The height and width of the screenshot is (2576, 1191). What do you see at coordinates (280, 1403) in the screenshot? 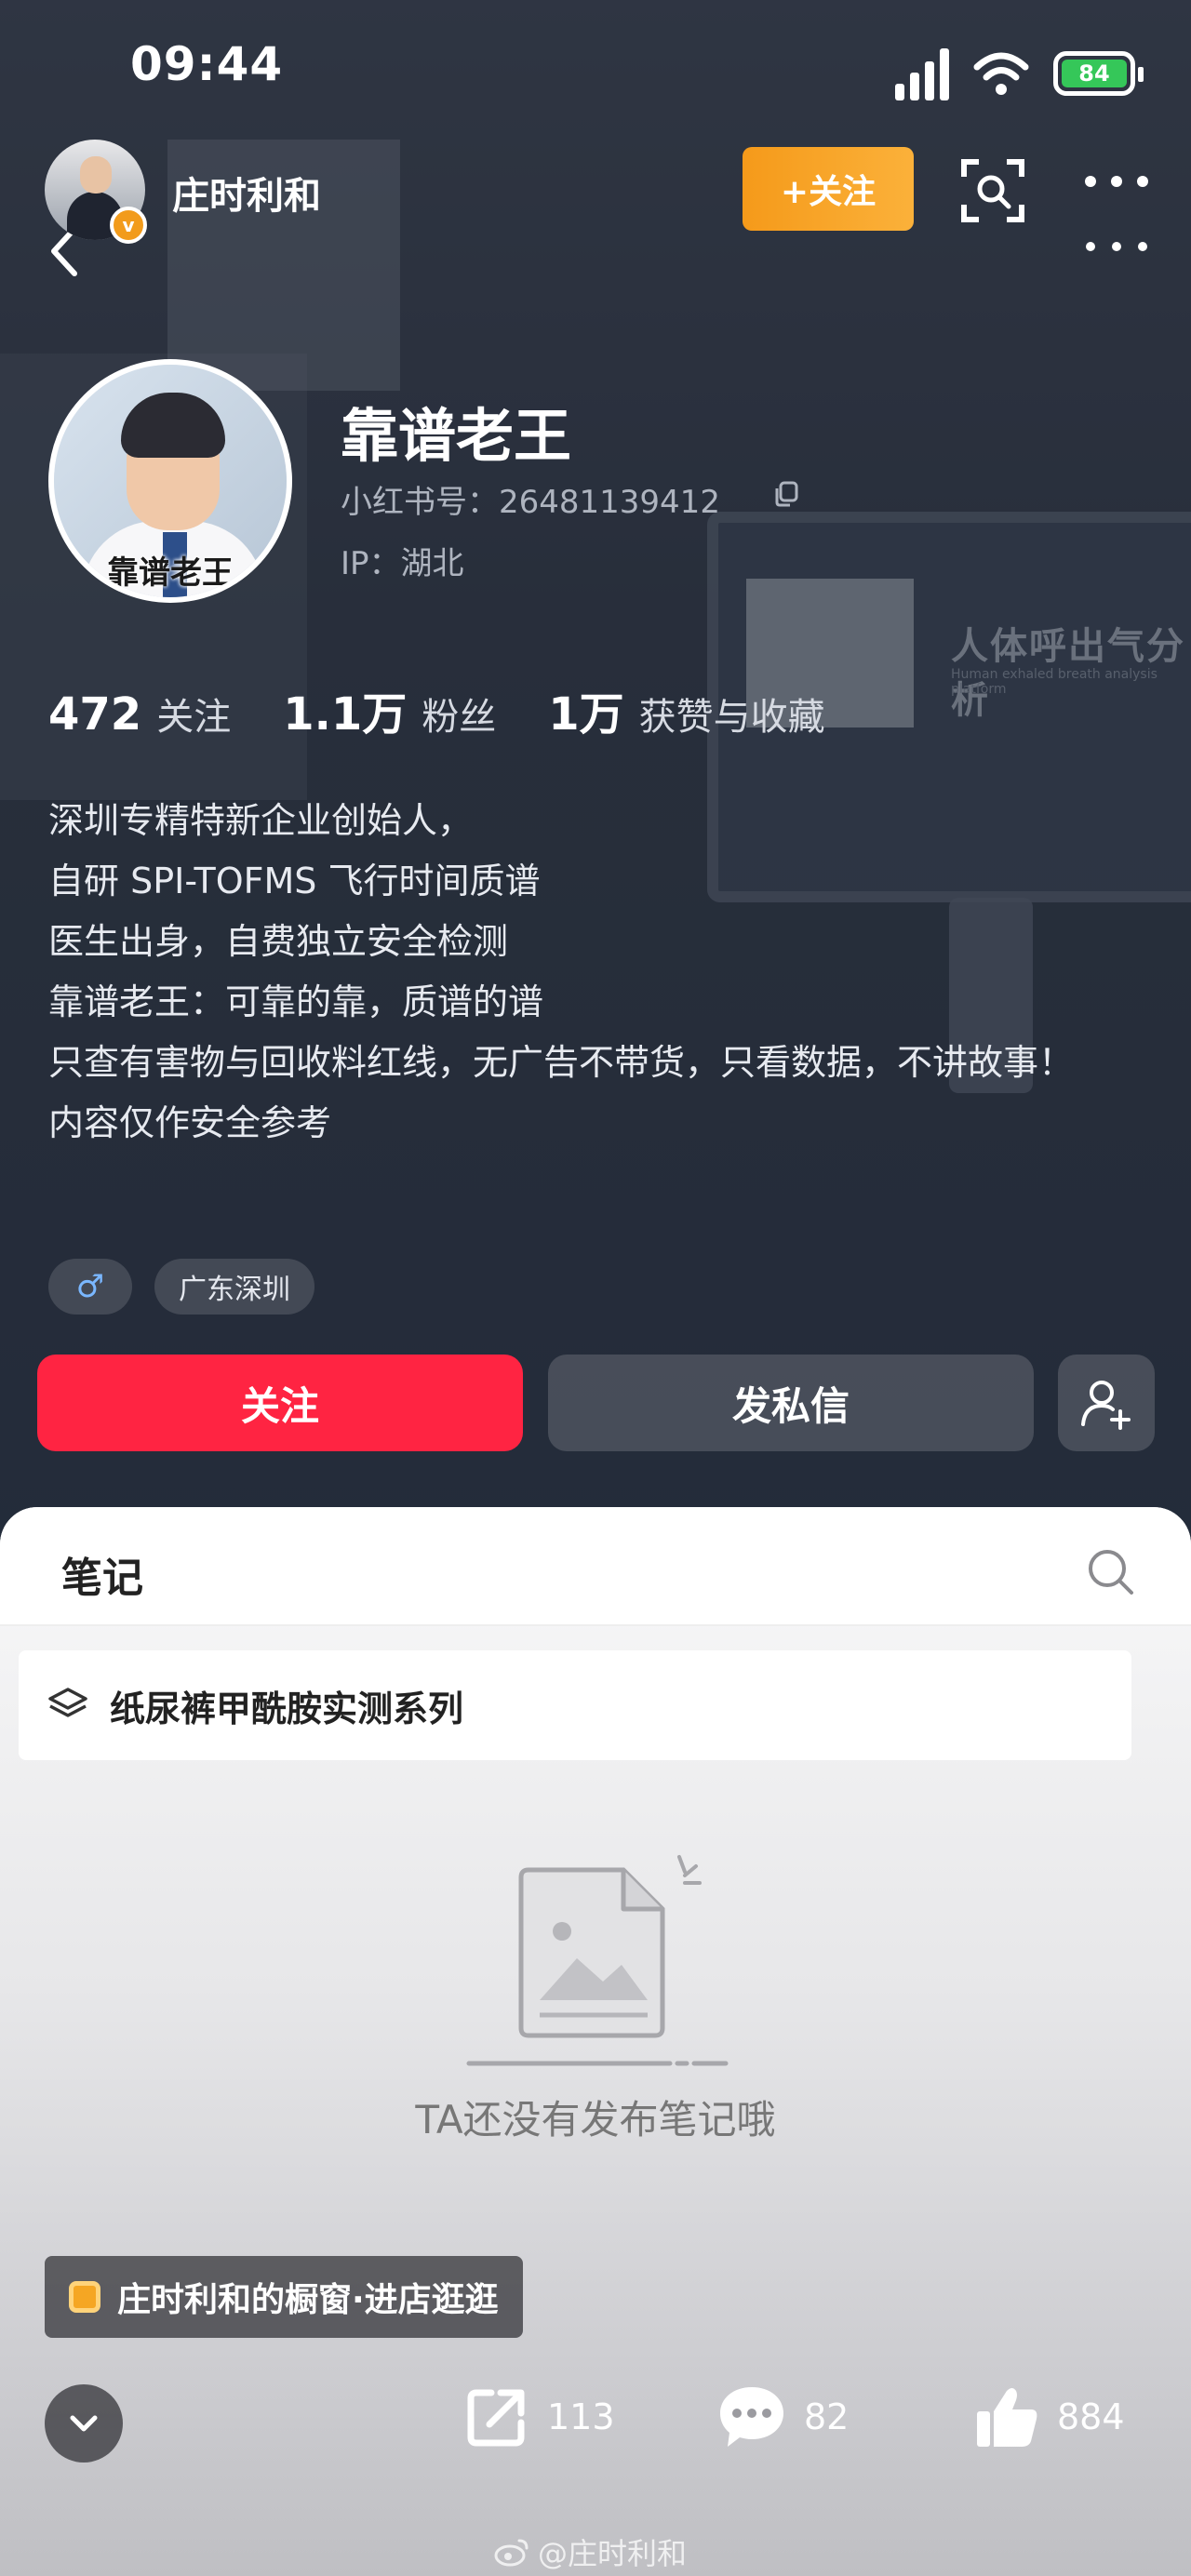
I see `follow-button: 关注` at bounding box center [280, 1403].